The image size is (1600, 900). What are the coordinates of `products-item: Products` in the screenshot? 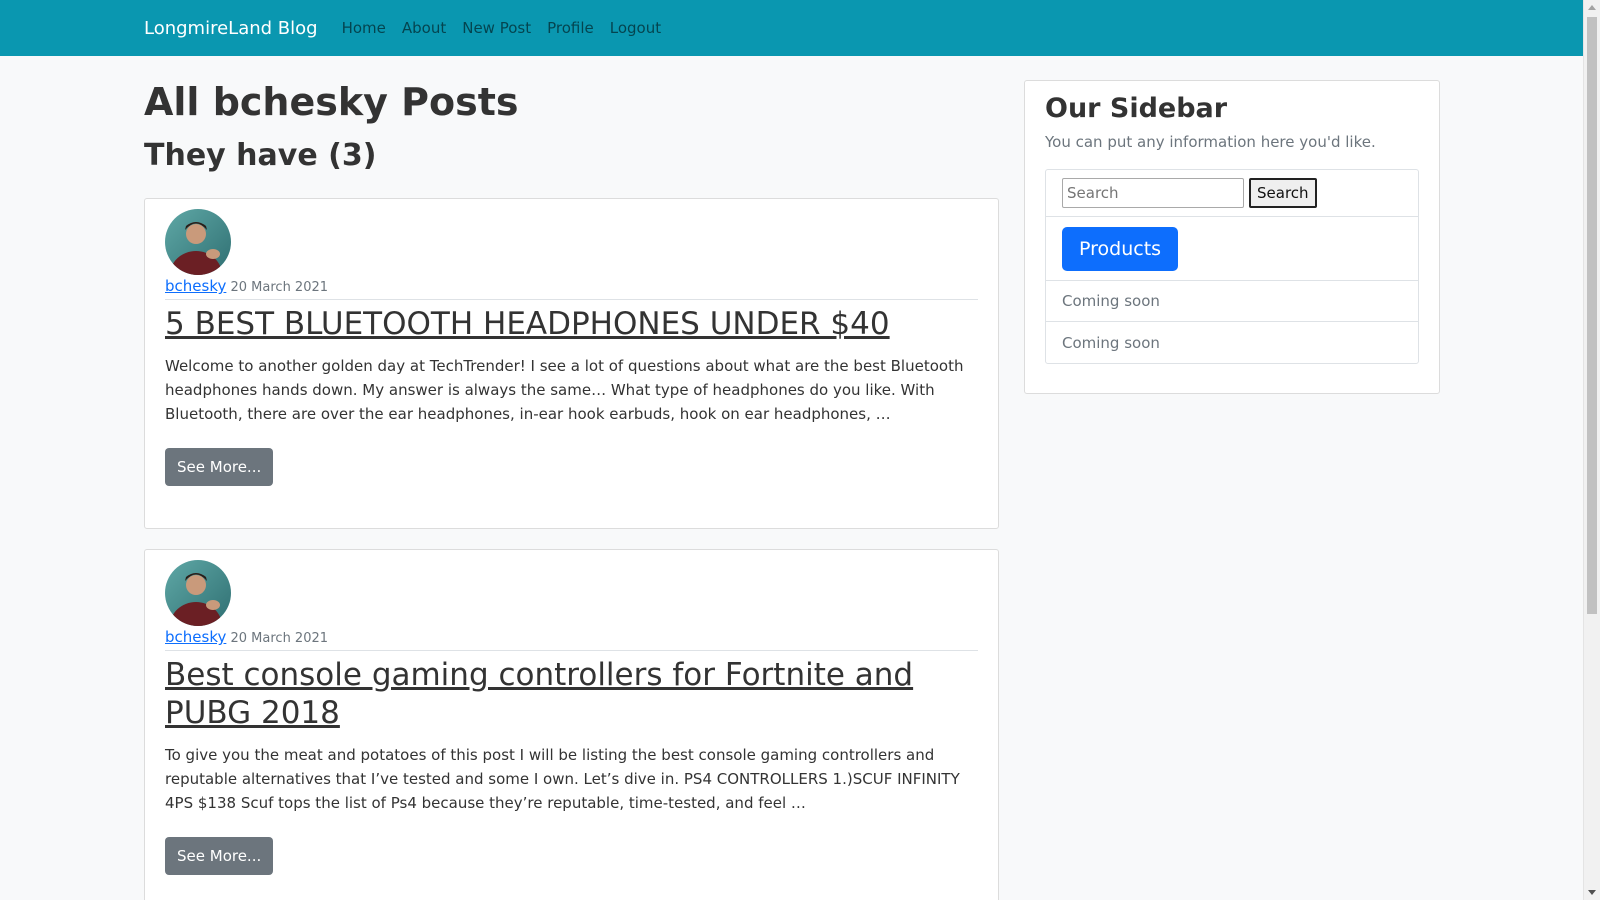 It's located at (1232, 249).